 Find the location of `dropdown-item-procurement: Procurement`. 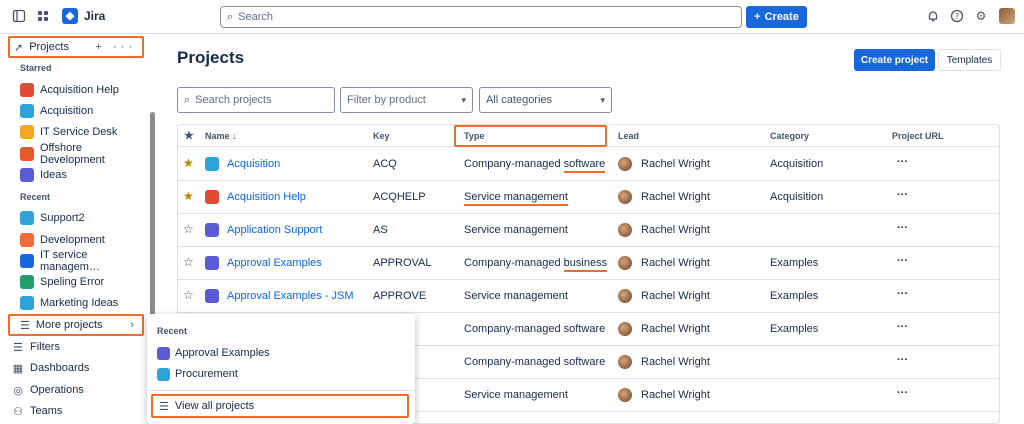

dropdown-item-procurement: Procurement is located at coordinates (197, 374).